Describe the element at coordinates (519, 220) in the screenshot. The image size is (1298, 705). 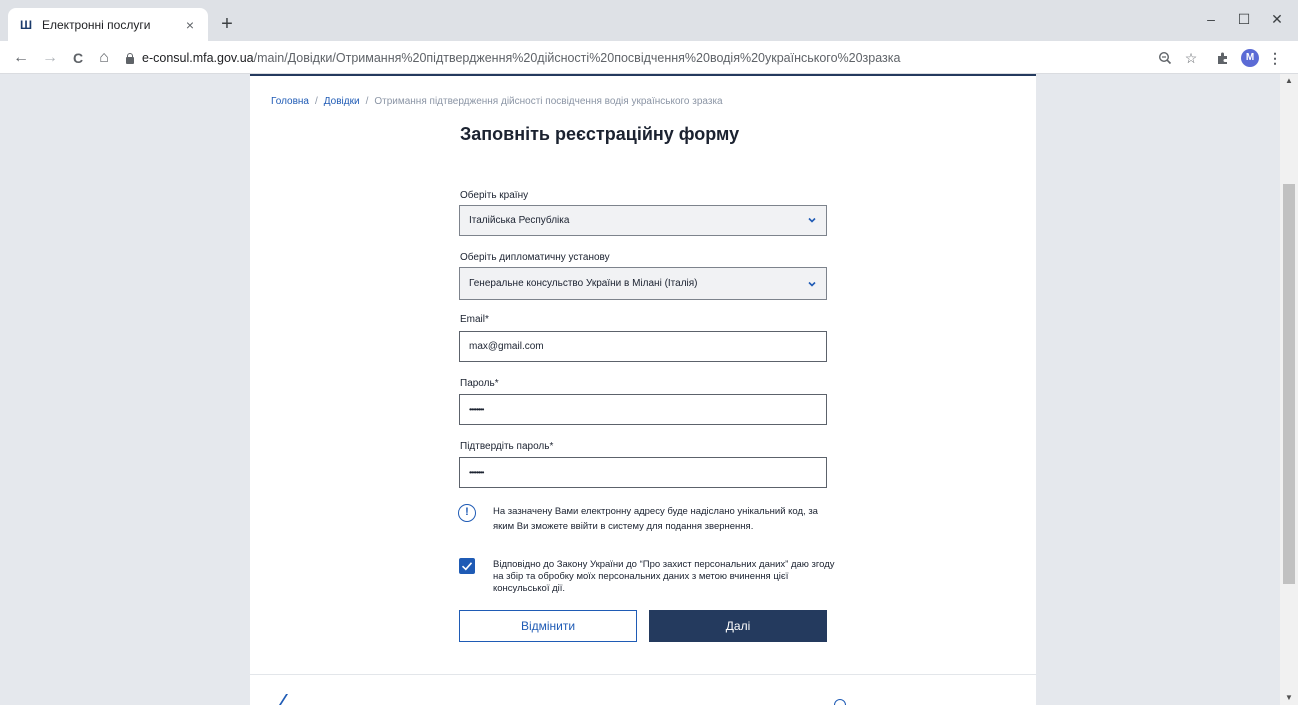
I see `country-select-value: Італійська Республіка` at that location.